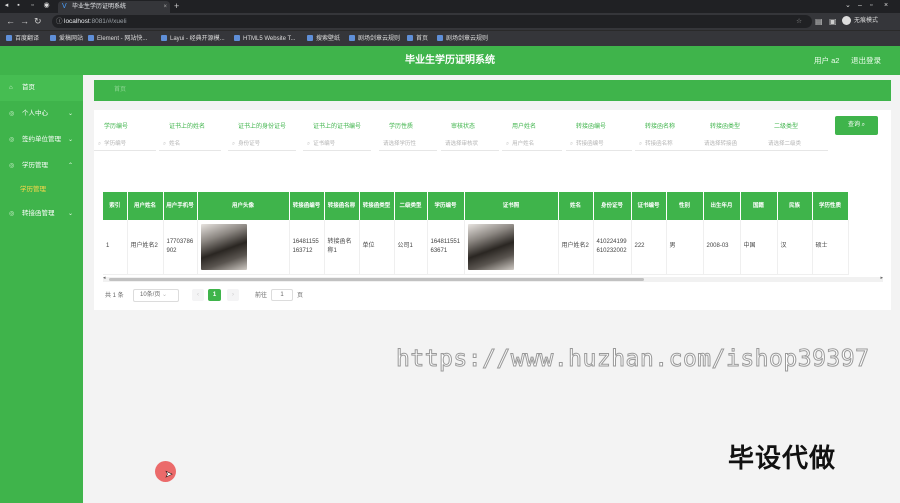 This screenshot has width=900, height=503. Describe the element at coordinates (881, 278) in the screenshot. I see `scroll-right-icon: ▸` at that location.